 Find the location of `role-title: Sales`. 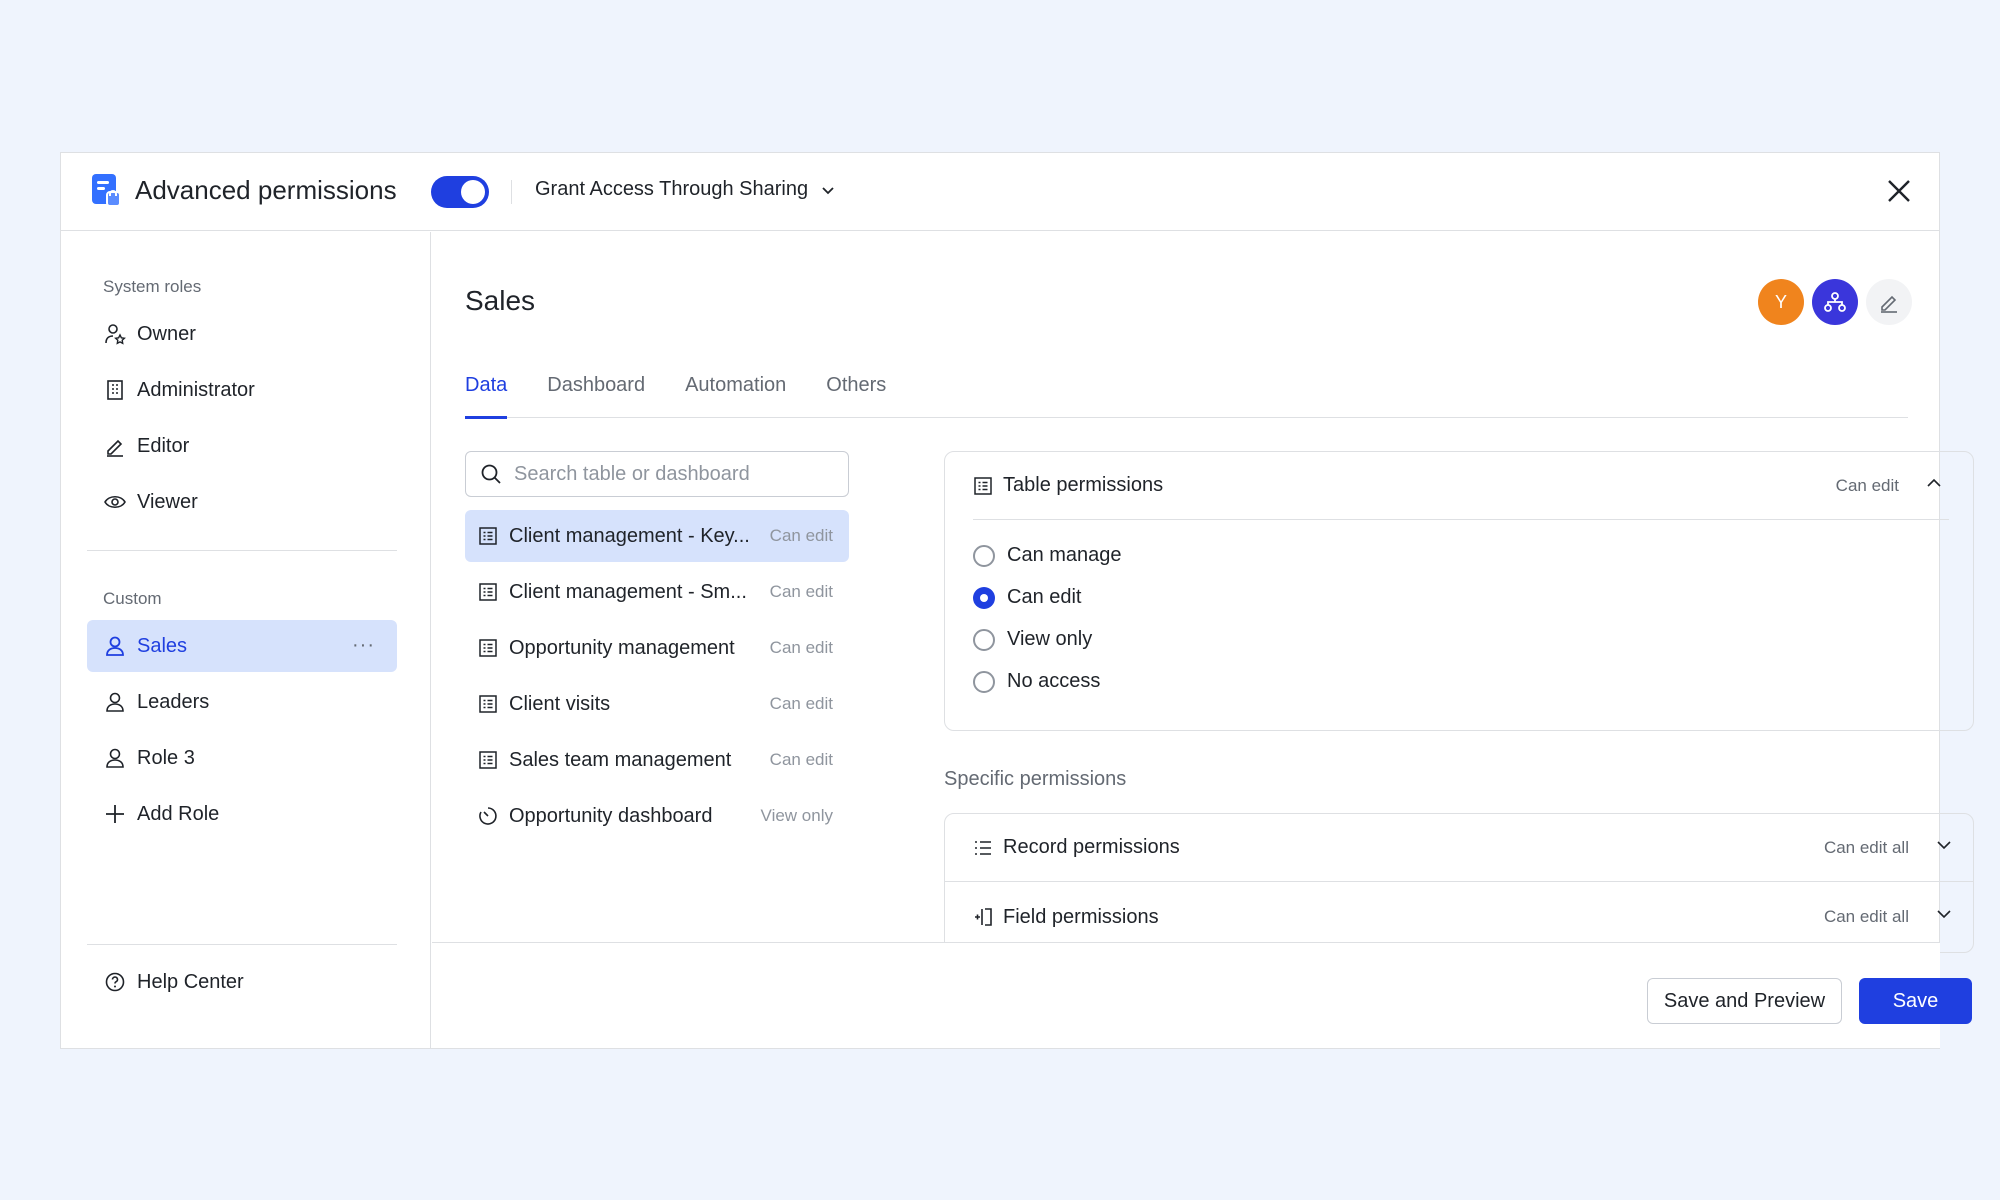

role-title: Sales is located at coordinates (500, 300).